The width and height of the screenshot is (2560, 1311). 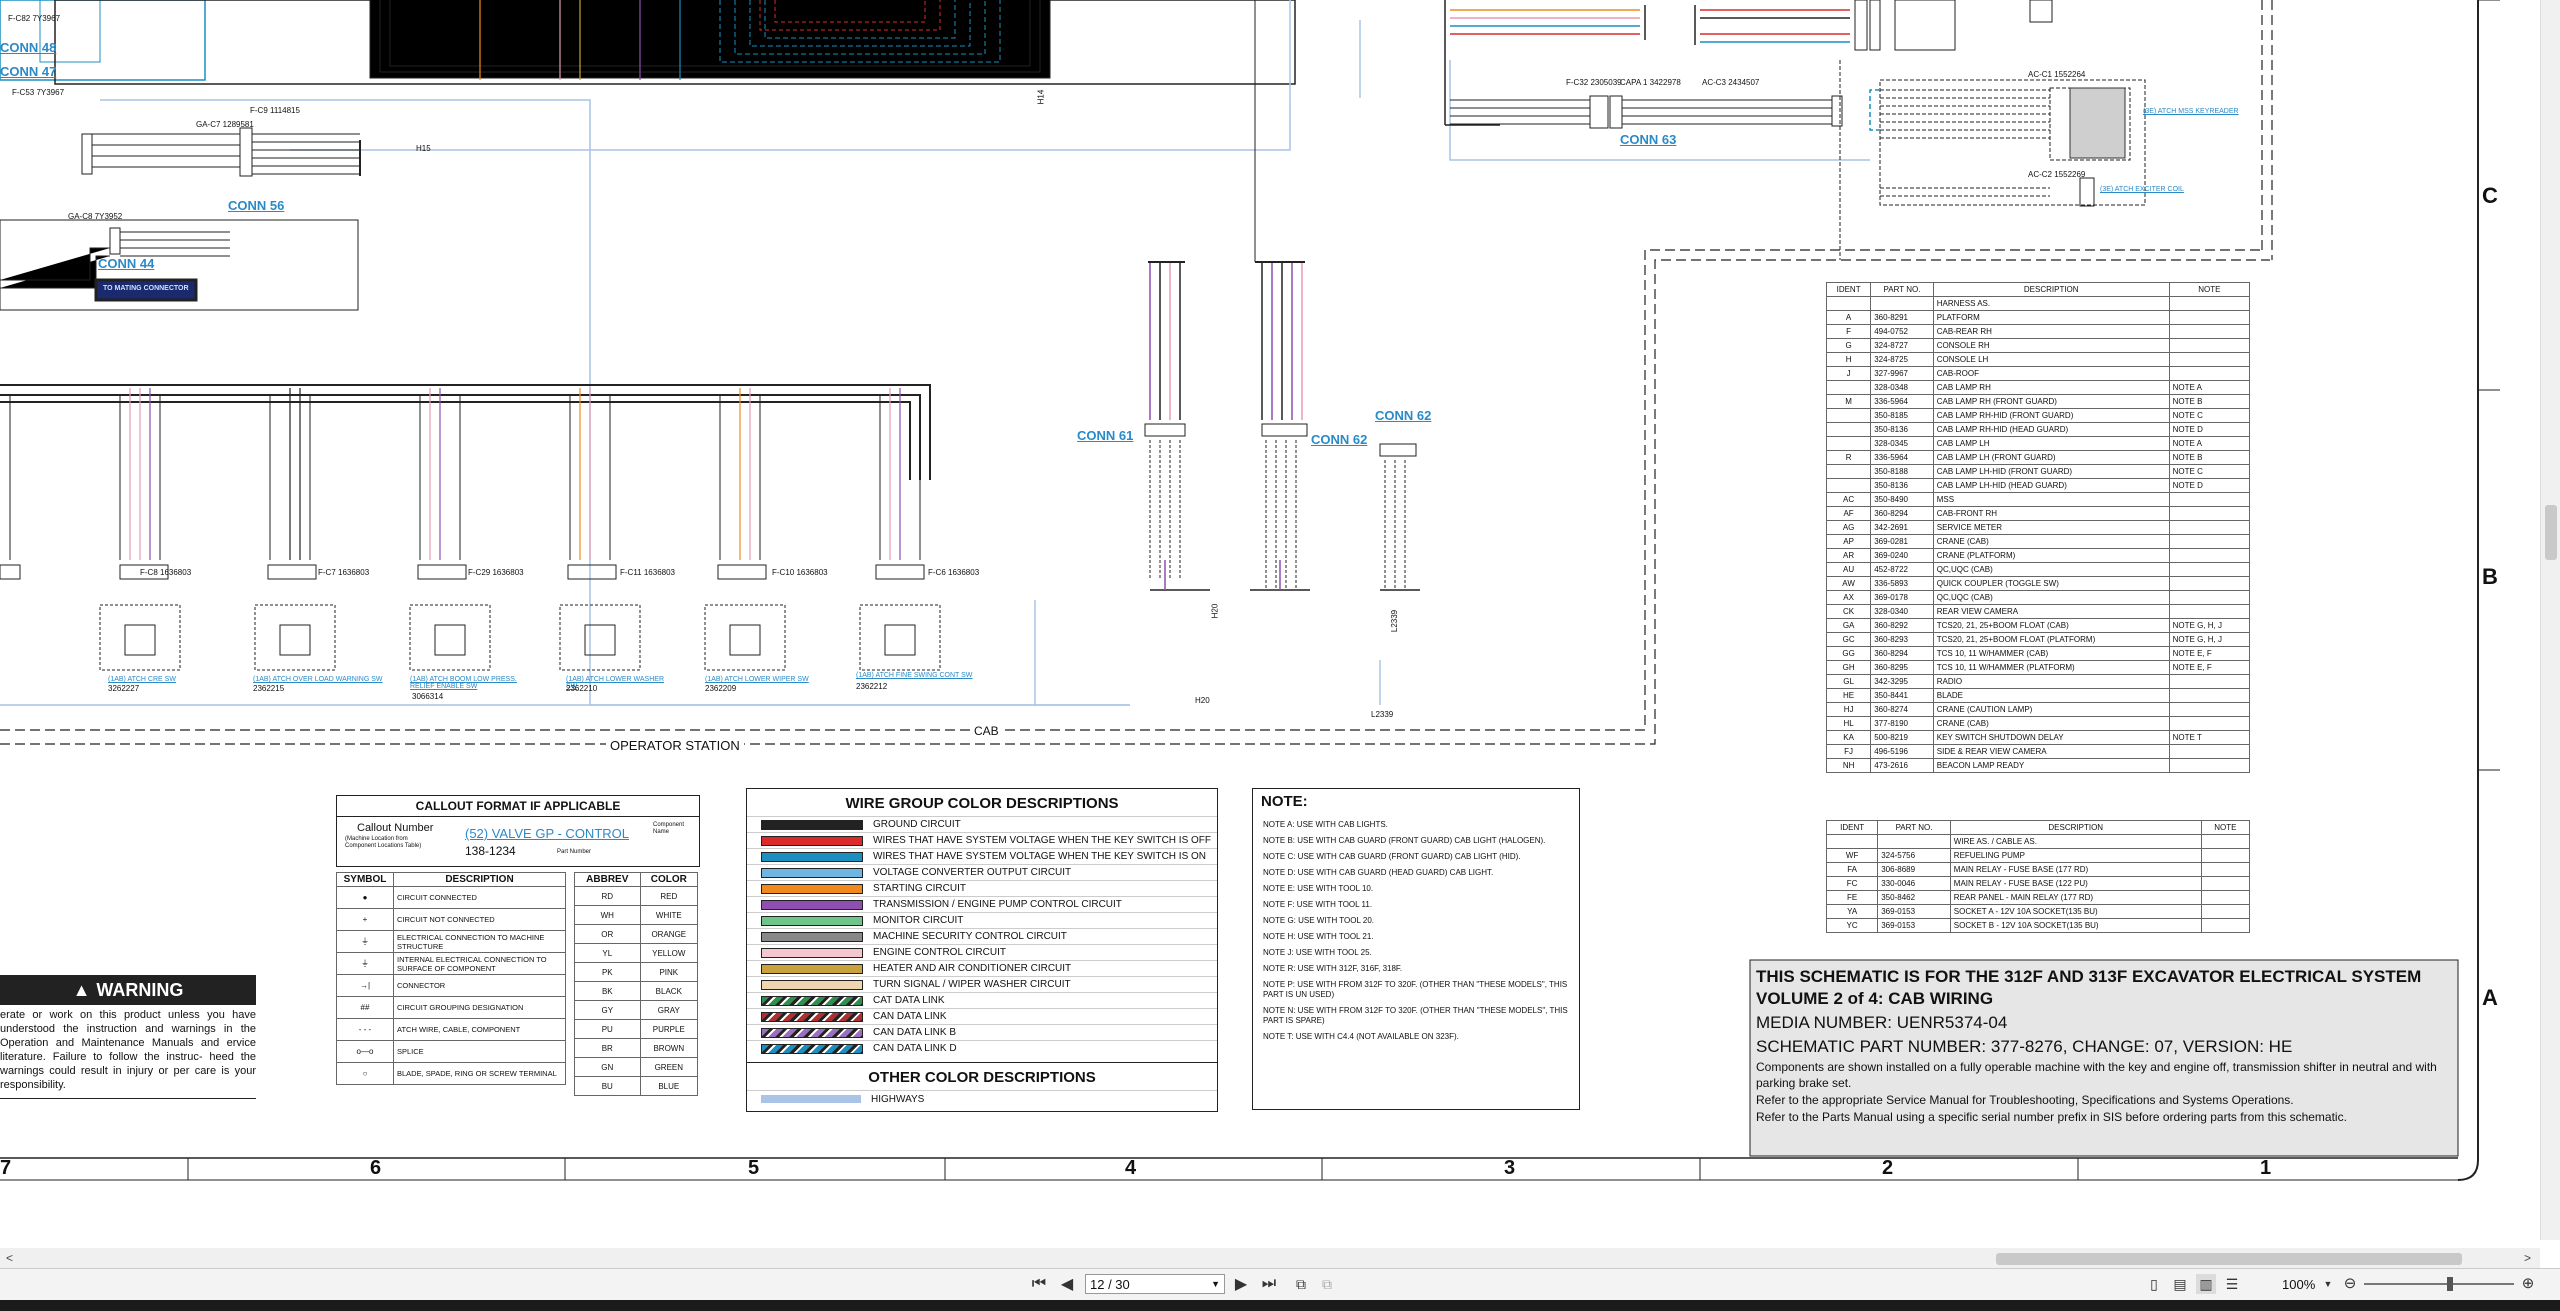 I want to click on harness-row: AF 360-8294 CAB-FRONT RH, so click(x=2038, y=513).